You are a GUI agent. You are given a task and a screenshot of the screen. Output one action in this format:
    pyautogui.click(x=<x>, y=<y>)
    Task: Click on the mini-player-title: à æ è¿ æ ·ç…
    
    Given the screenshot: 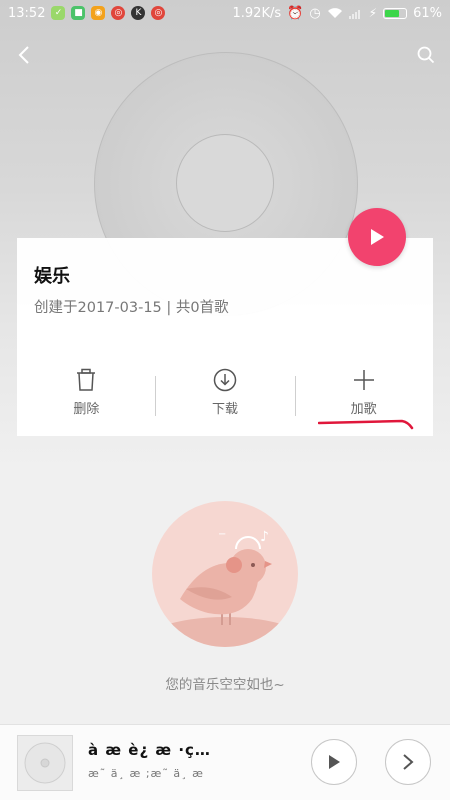 What is the action you would take?
    pyautogui.click(x=149, y=750)
    